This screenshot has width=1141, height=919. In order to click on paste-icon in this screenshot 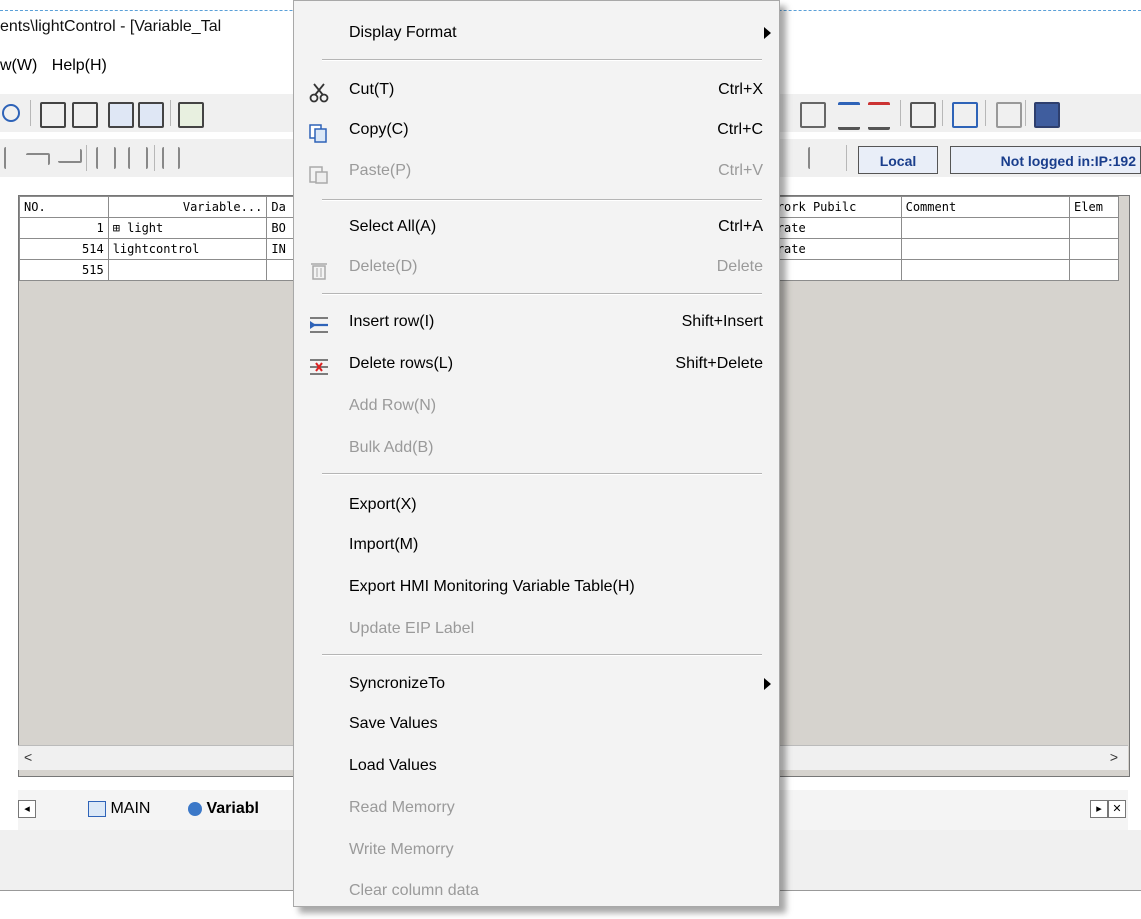, I will do `click(319, 172)`.